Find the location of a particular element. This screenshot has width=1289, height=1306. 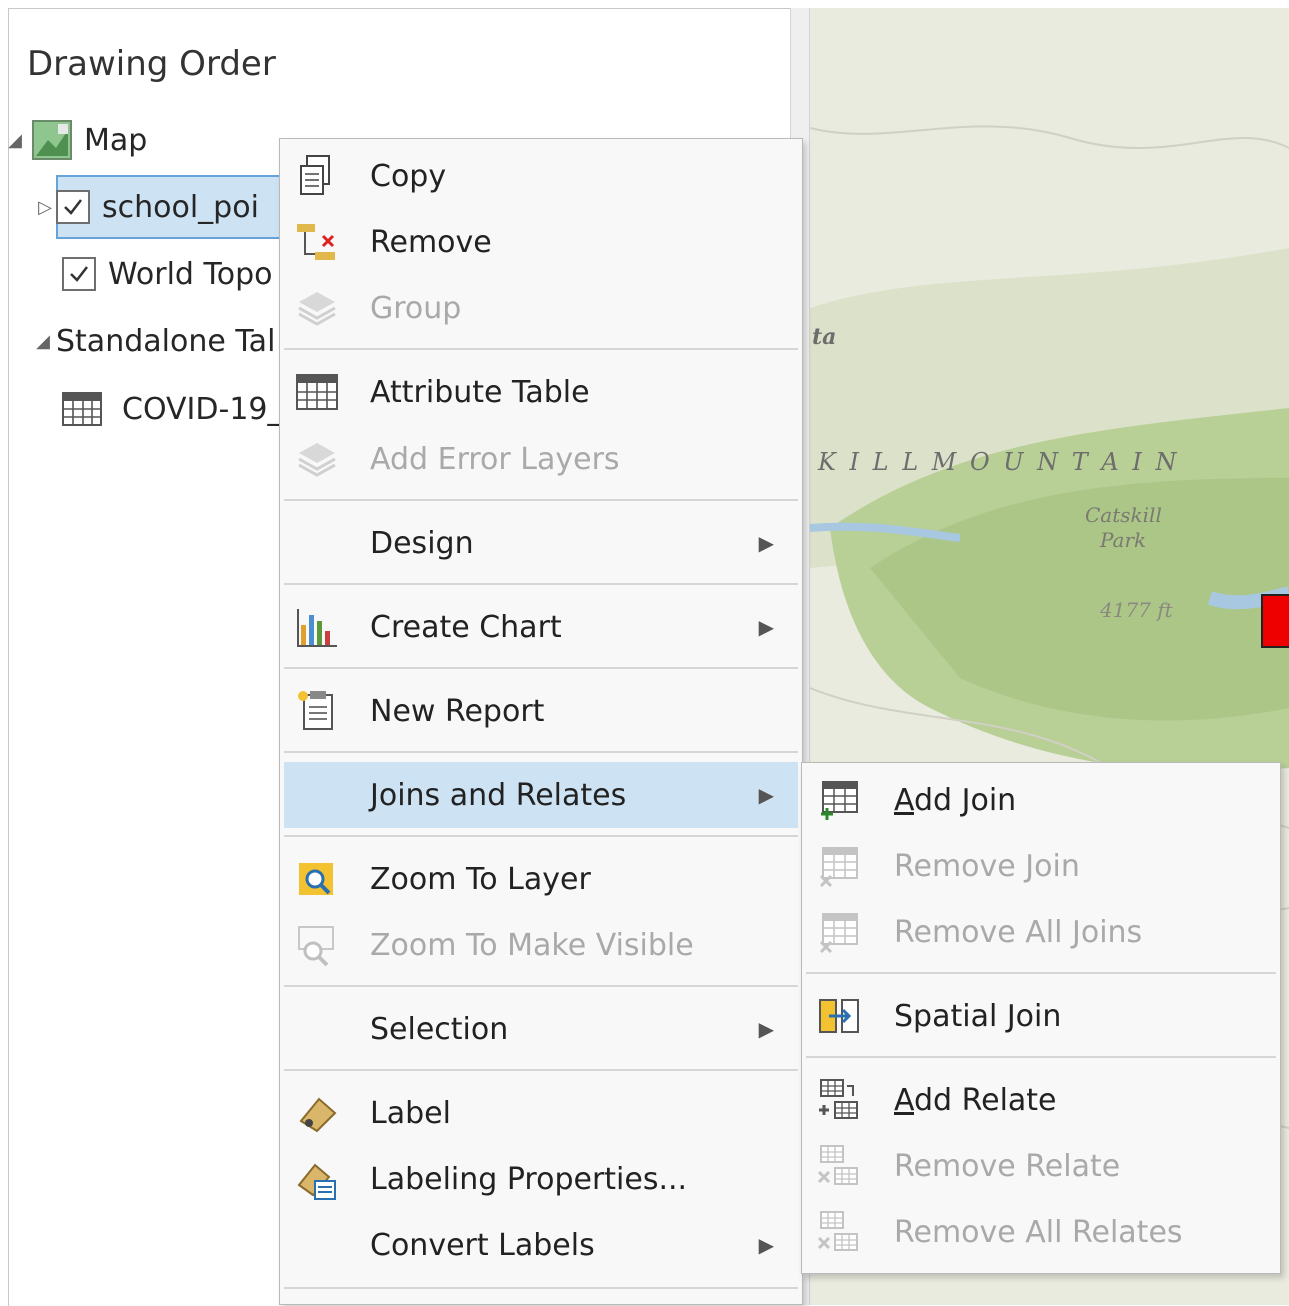

label-icon is located at coordinates (317, 1113).